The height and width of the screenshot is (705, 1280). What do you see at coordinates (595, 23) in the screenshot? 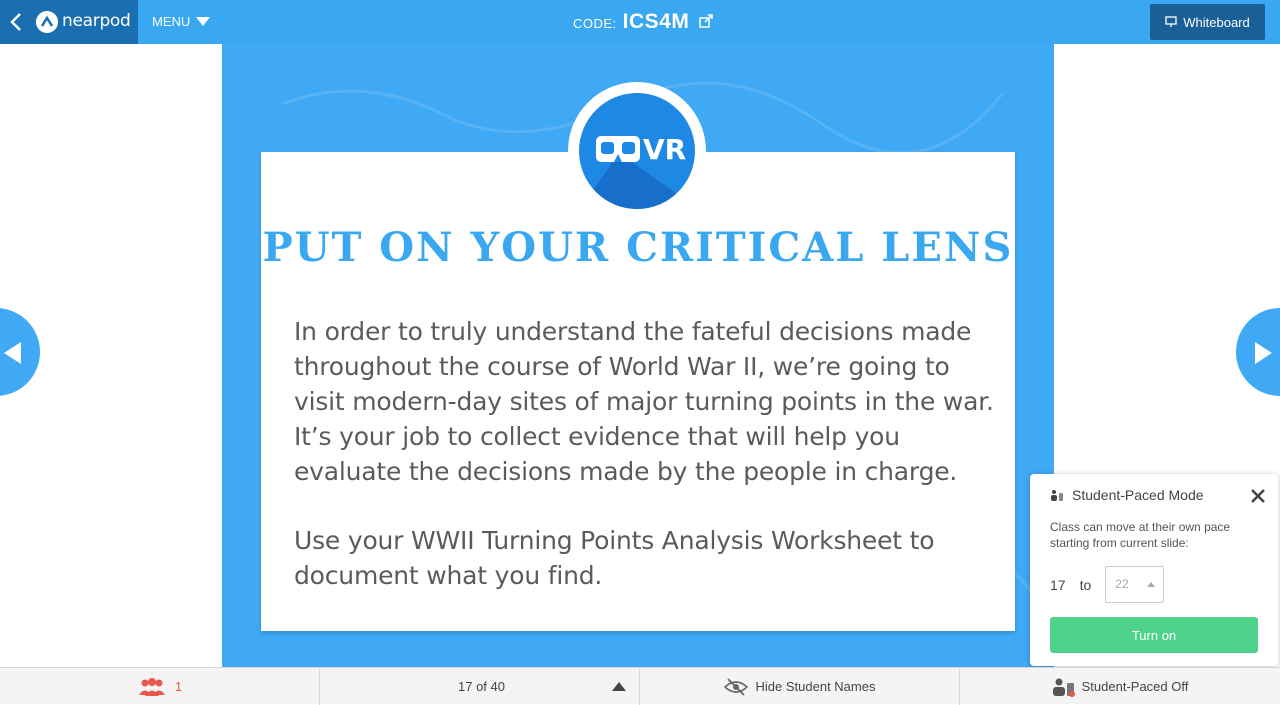
I see `code-label: CODE:` at bounding box center [595, 23].